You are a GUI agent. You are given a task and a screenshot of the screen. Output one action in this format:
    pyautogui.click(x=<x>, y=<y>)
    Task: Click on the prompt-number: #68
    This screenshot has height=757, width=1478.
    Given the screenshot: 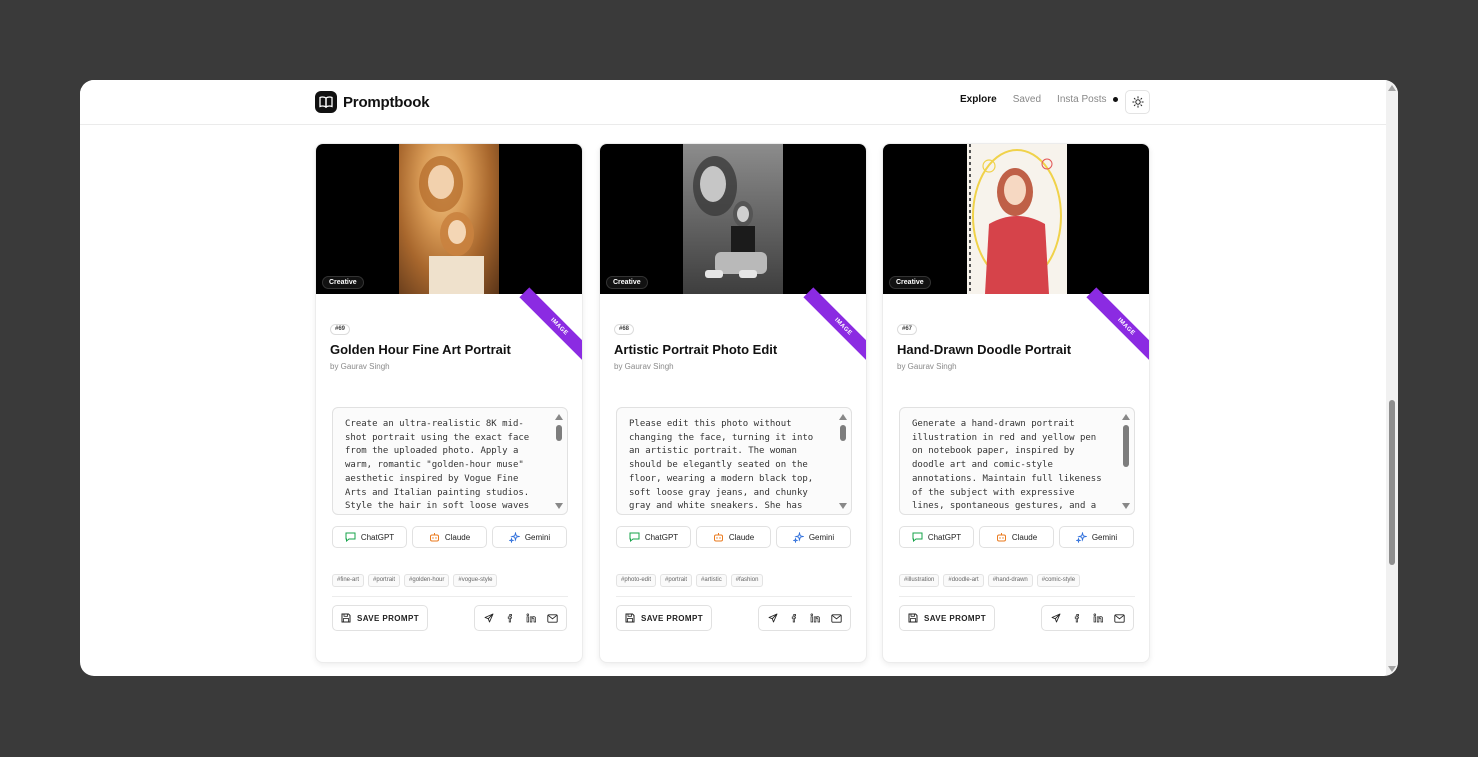 What is the action you would take?
    pyautogui.click(x=624, y=329)
    